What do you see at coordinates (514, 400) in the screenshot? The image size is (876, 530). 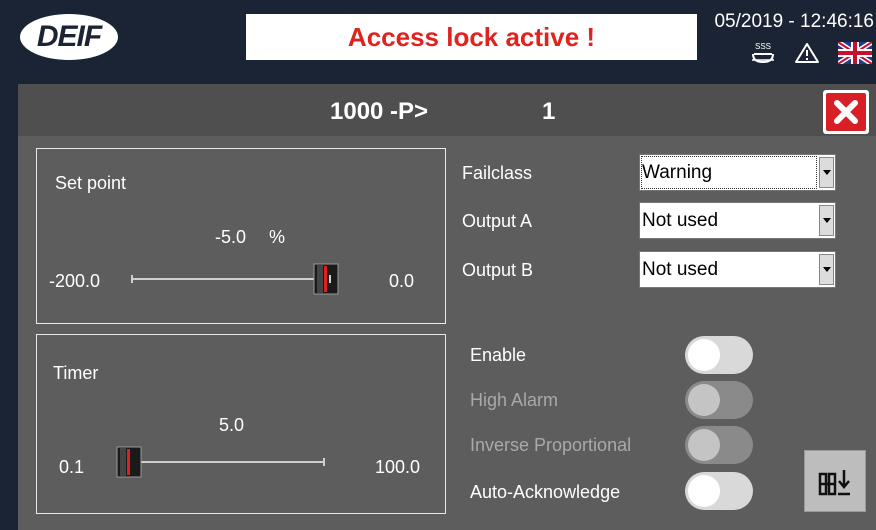 I see `high-alarm-label: High Alarm` at bounding box center [514, 400].